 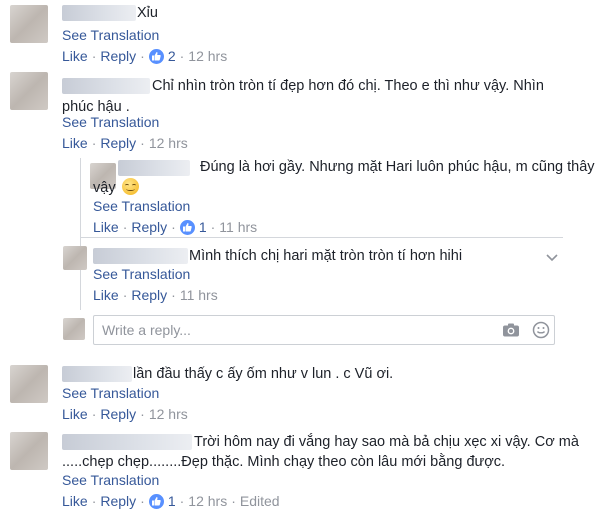 What do you see at coordinates (321, 237) in the screenshot?
I see `reply-thread-divider` at bounding box center [321, 237].